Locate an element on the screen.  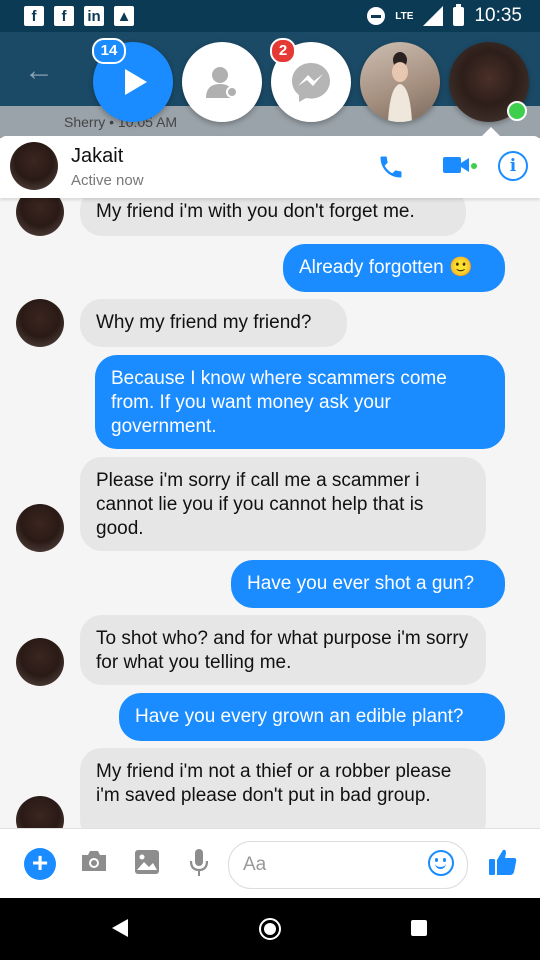
message-bubble-incoming: Why my friend my friend? is located at coordinates (213, 323).